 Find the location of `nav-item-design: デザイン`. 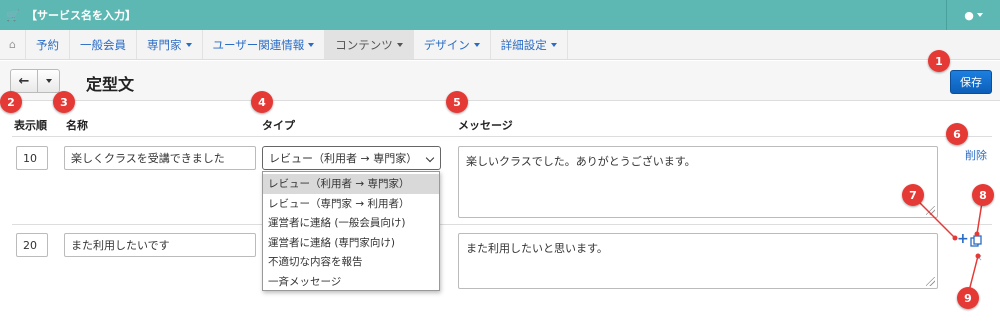

nav-item-design: デザイン is located at coordinates (452, 44).